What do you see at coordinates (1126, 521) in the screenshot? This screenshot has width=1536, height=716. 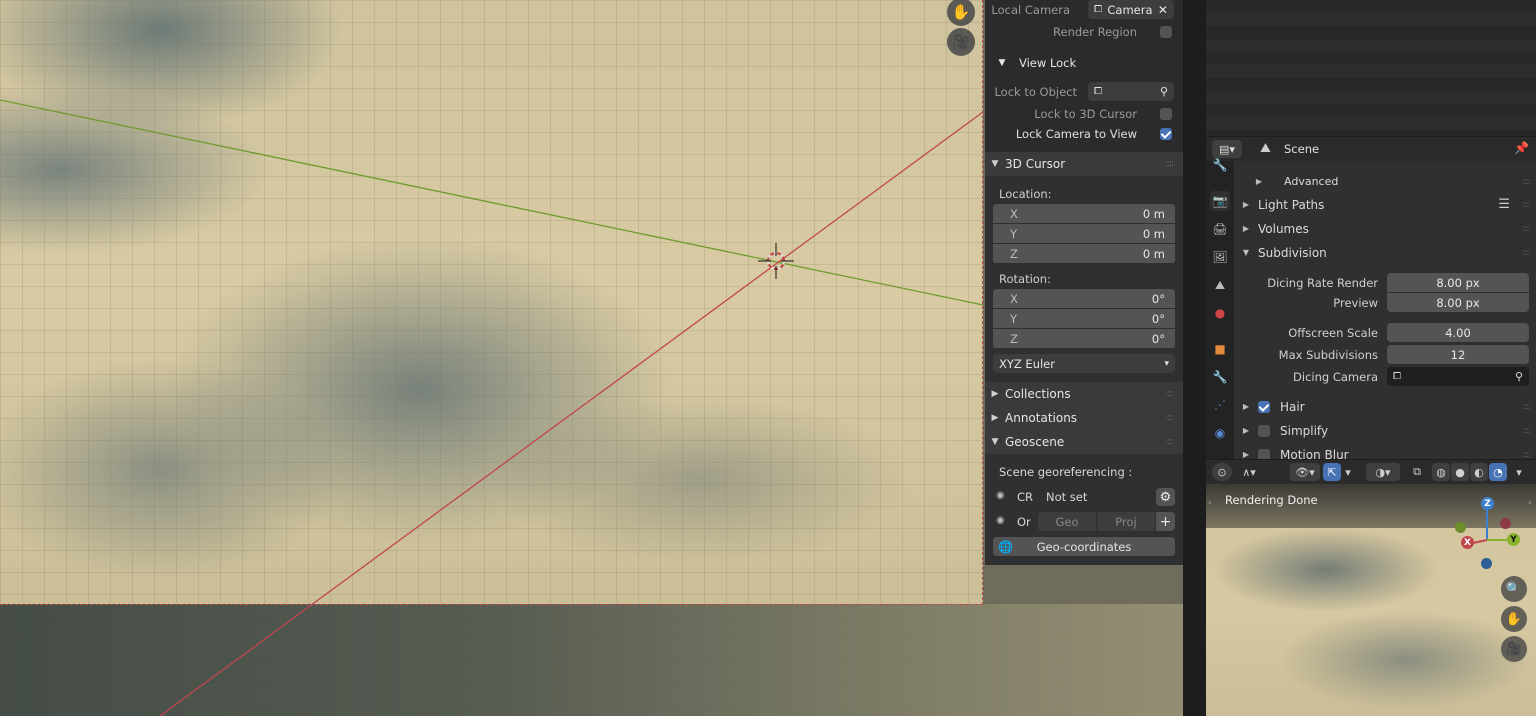 I see `proj-button: Proj` at bounding box center [1126, 521].